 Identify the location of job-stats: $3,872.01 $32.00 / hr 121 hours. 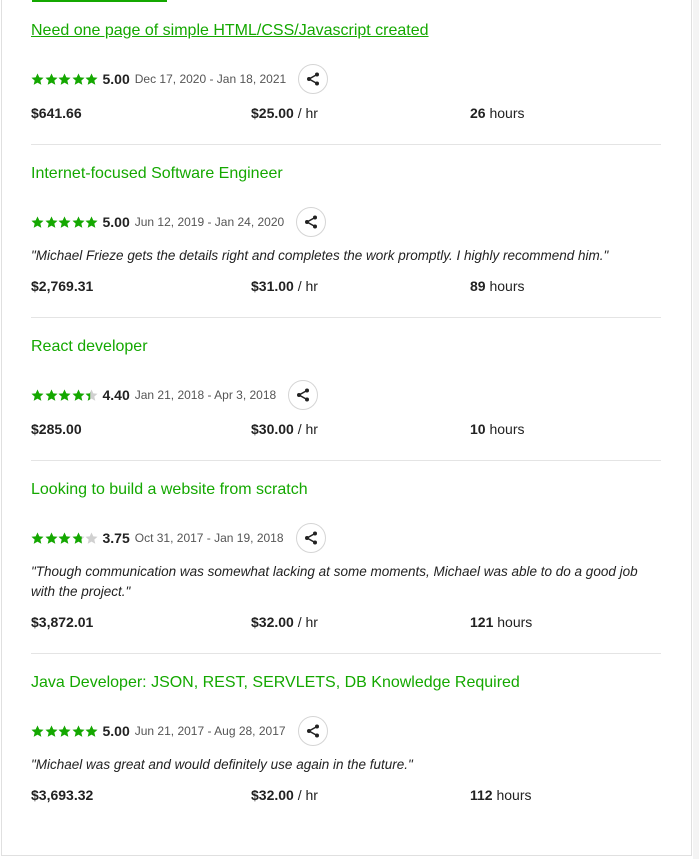
(346, 624).